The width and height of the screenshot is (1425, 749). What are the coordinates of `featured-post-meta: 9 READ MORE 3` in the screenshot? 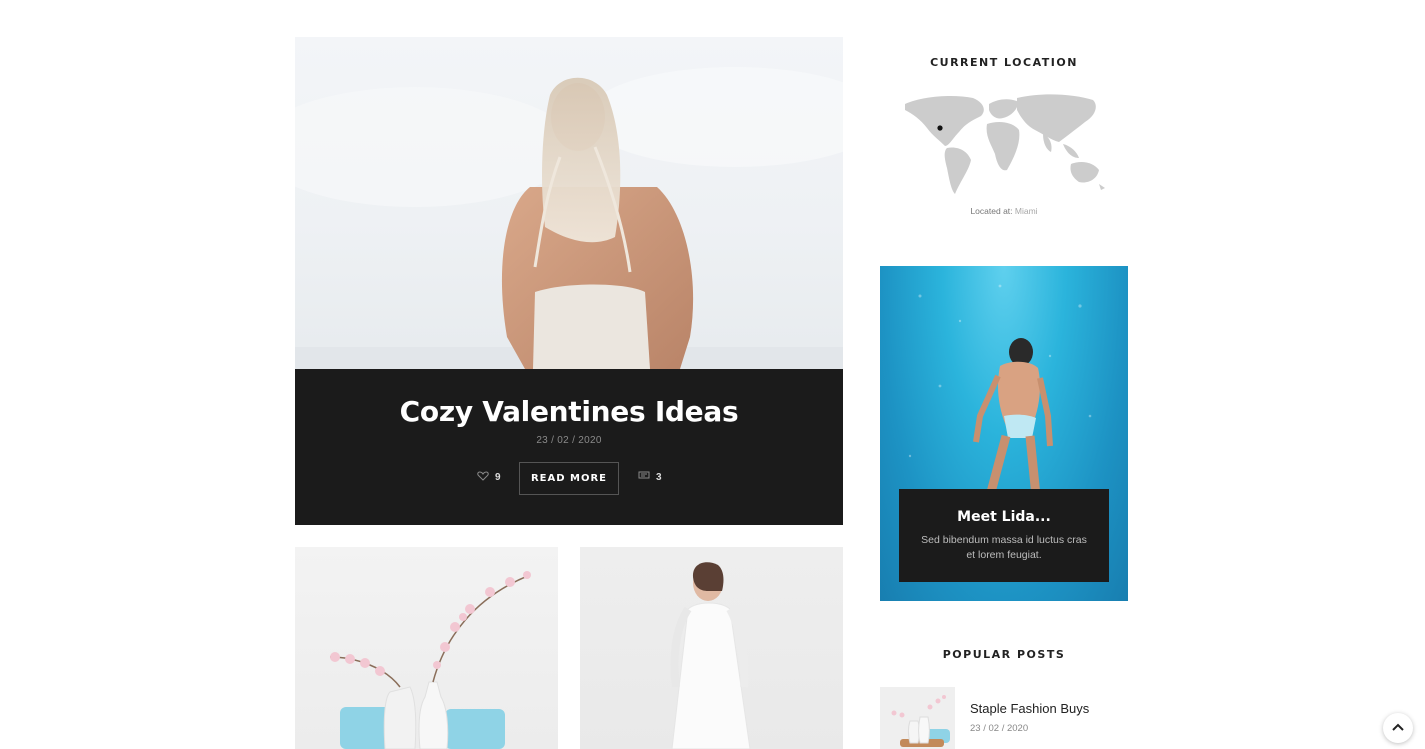 It's located at (569, 478).